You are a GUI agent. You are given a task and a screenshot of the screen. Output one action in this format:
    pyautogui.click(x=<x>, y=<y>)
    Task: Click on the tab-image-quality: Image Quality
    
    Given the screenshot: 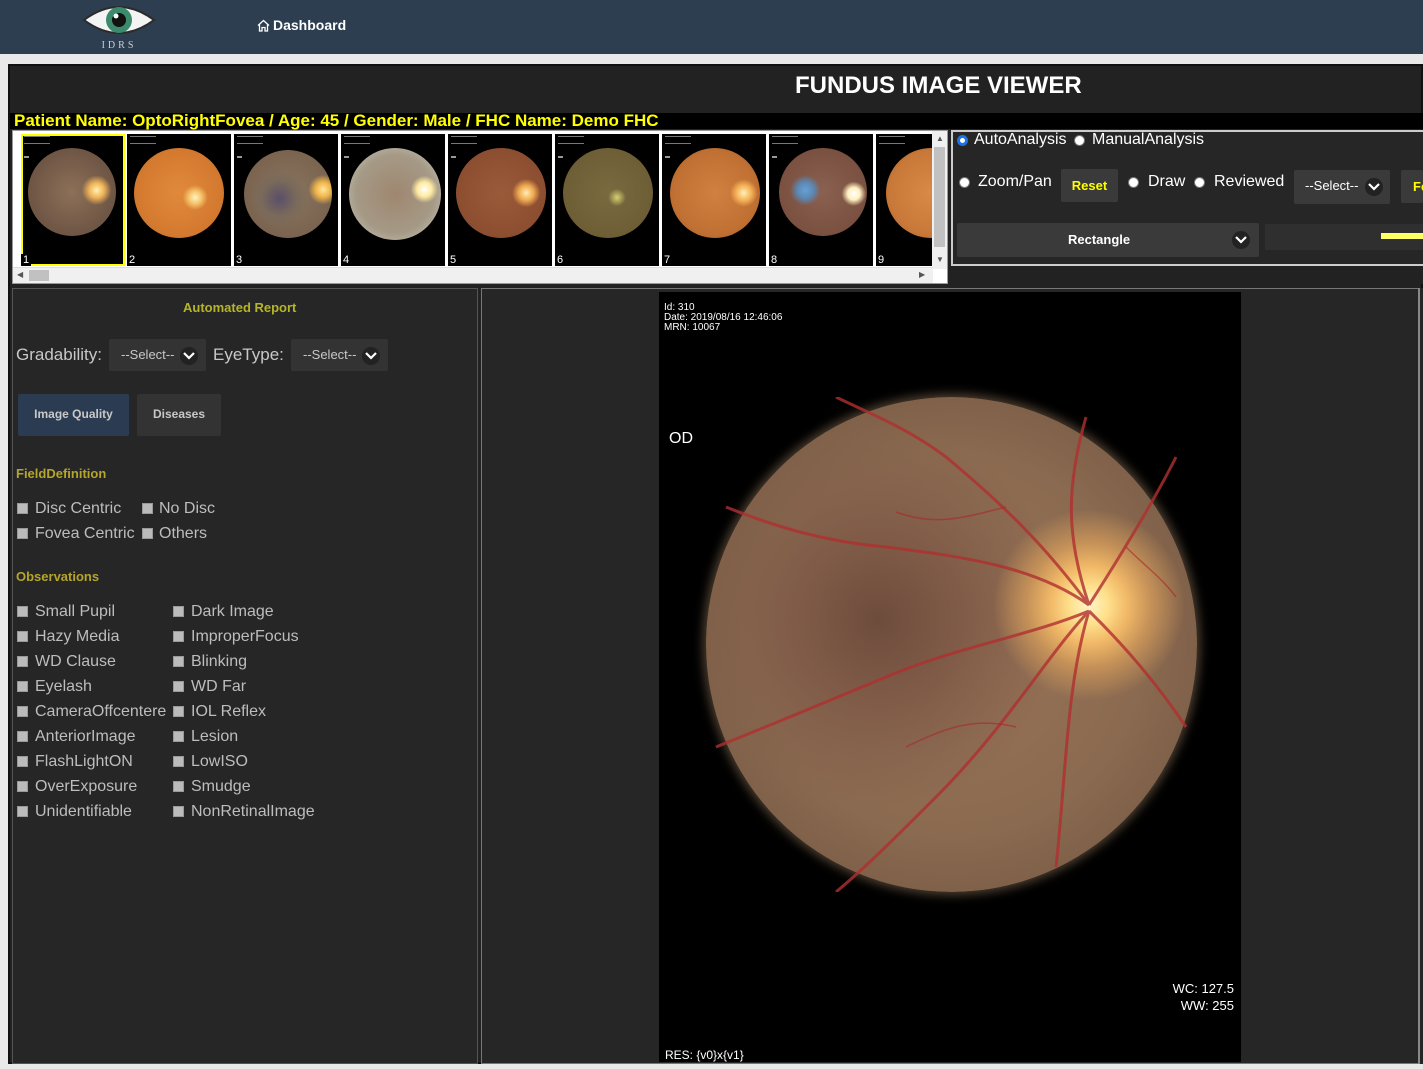 What is the action you would take?
    pyautogui.click(x=73, y=415)
    